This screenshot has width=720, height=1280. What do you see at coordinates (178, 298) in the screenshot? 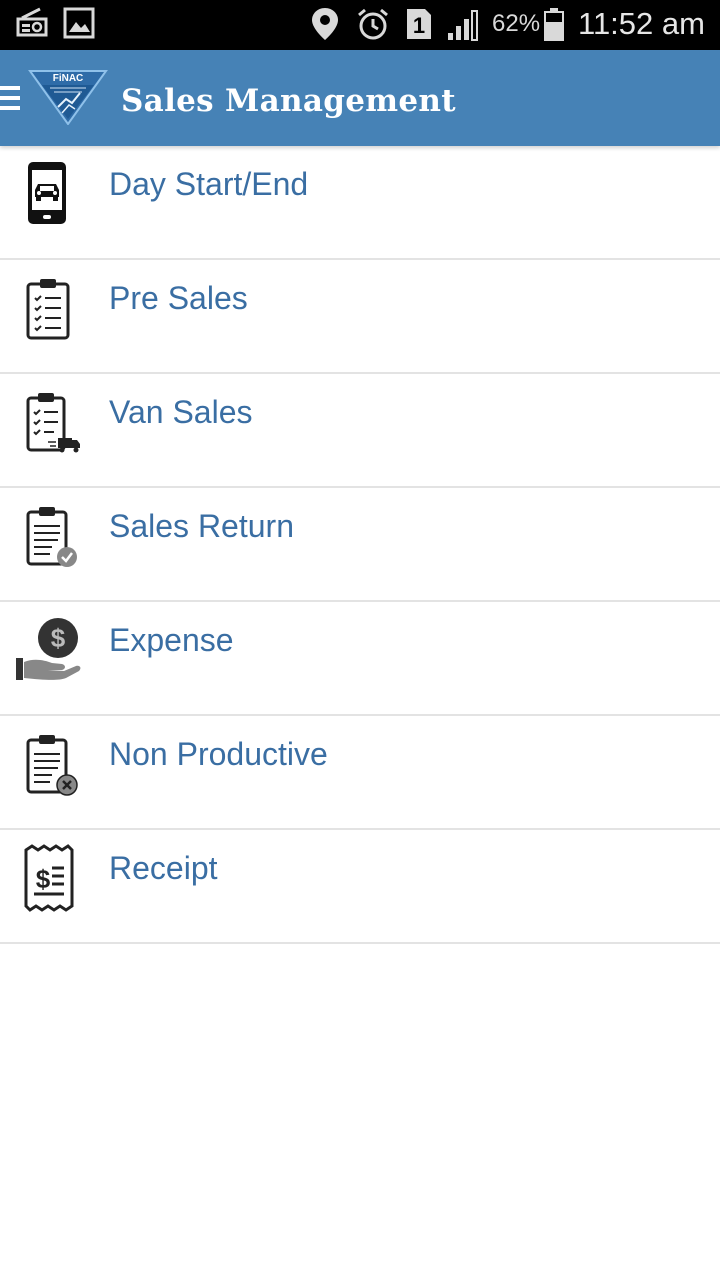
I see `menu-item-label: Pre Sales` at bounding box center [178, 298].